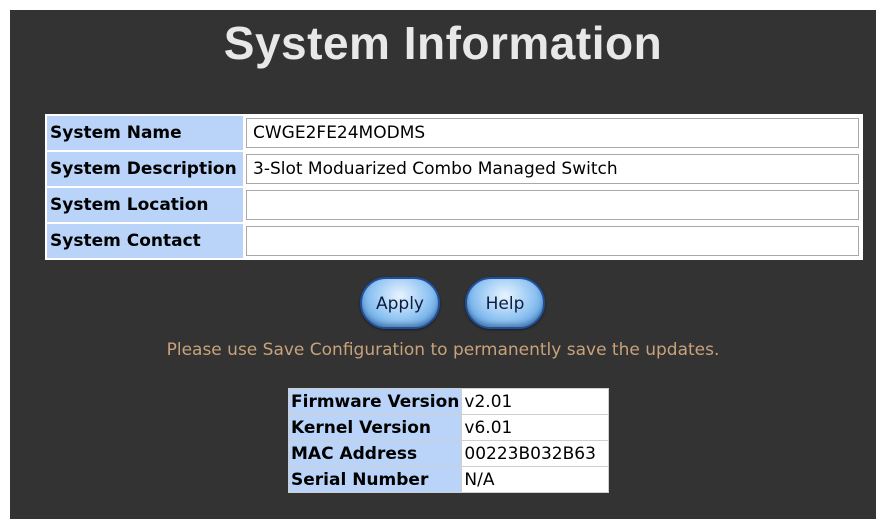 Image resolution: width=886 pixels, height=529 pixels. What do you see at coordinates (375, 453) in the screenshot?
I see `mac-address-label: MAC Address` at bounding box center [375, 453].